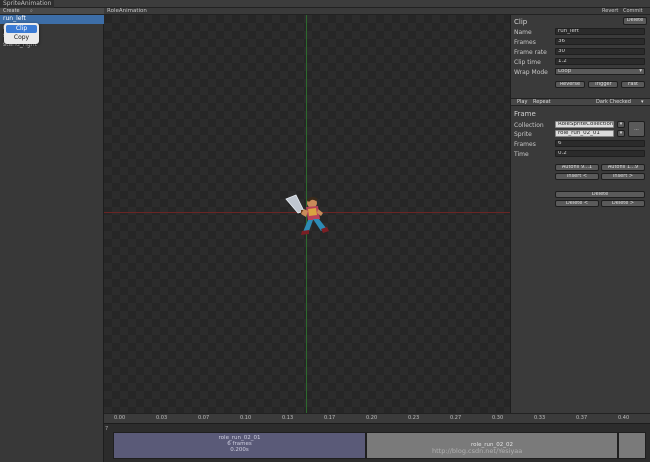 This screenshot has height=462, width=650. Describe the element at coordinates (633, 11) in the screenshot. I see `commit-button: Commit` at that location.